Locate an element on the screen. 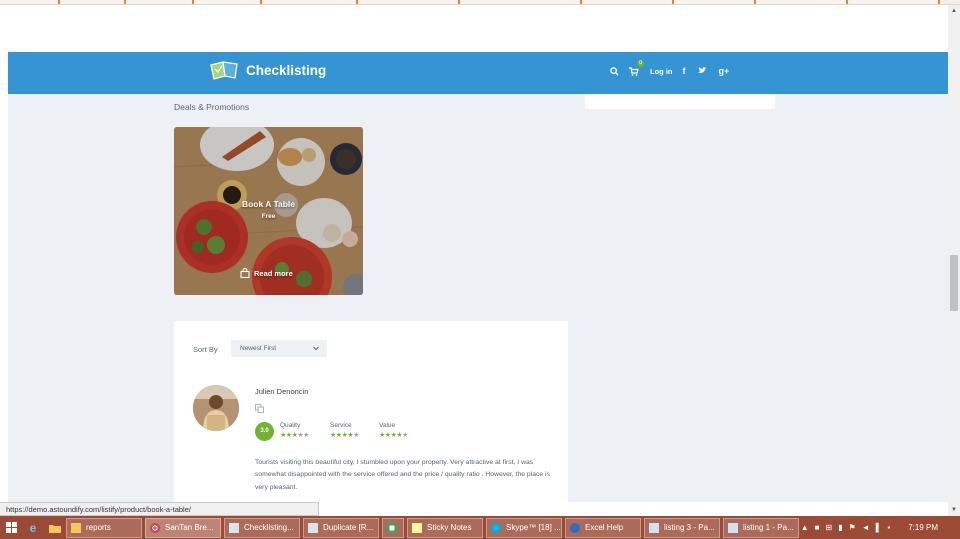  start-button is located at coordinates (11, 527).